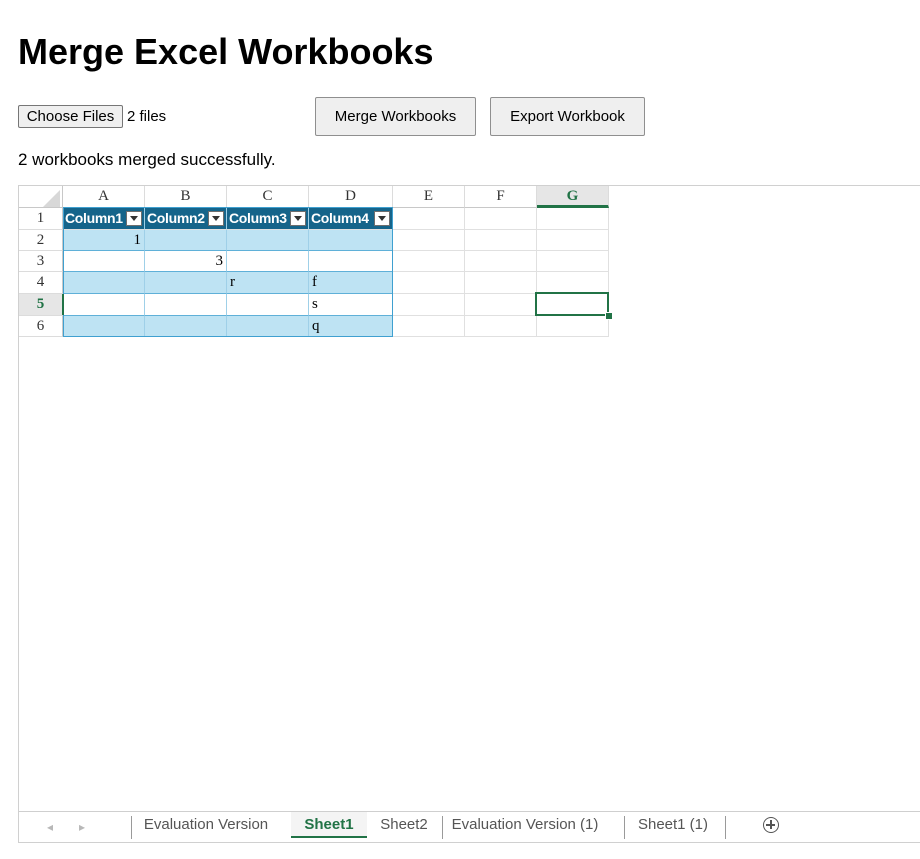  I want to click on column-header-g: G, so click(573, 197).